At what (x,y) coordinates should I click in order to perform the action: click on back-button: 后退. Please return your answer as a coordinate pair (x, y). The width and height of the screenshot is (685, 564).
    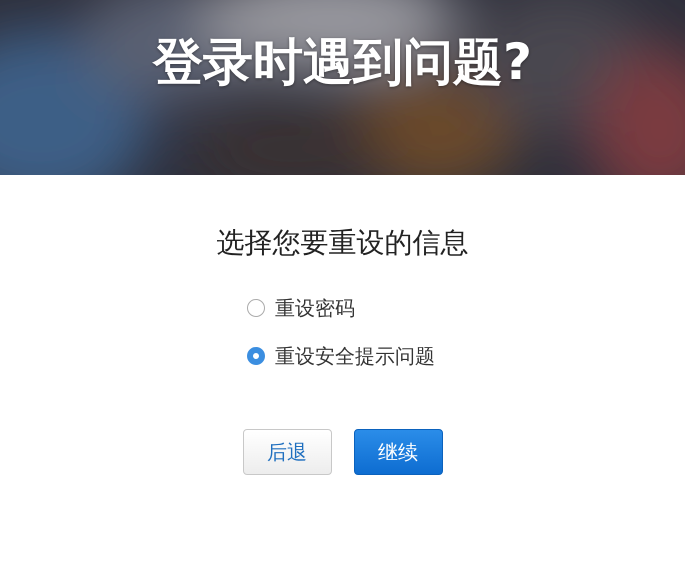
    Looking at the image, I should click on (287, 452).